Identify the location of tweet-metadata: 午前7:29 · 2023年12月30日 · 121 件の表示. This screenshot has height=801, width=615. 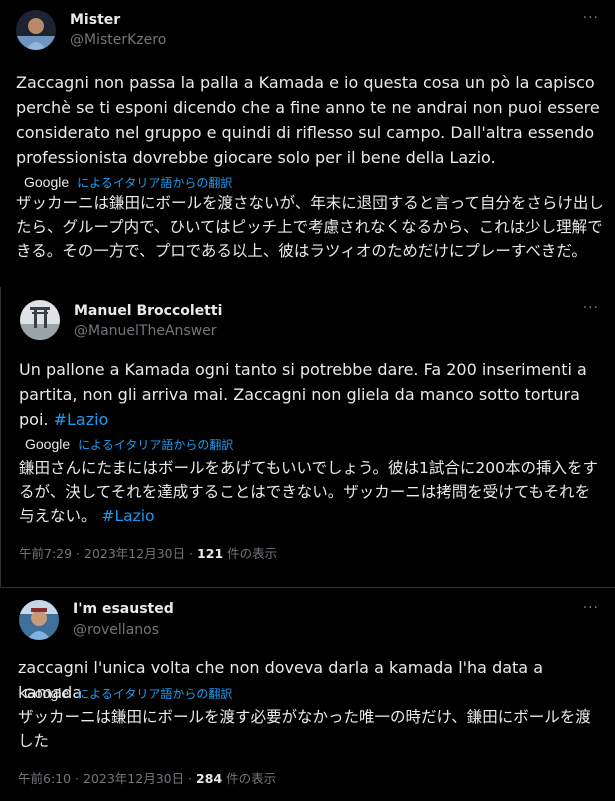
(148, 552).